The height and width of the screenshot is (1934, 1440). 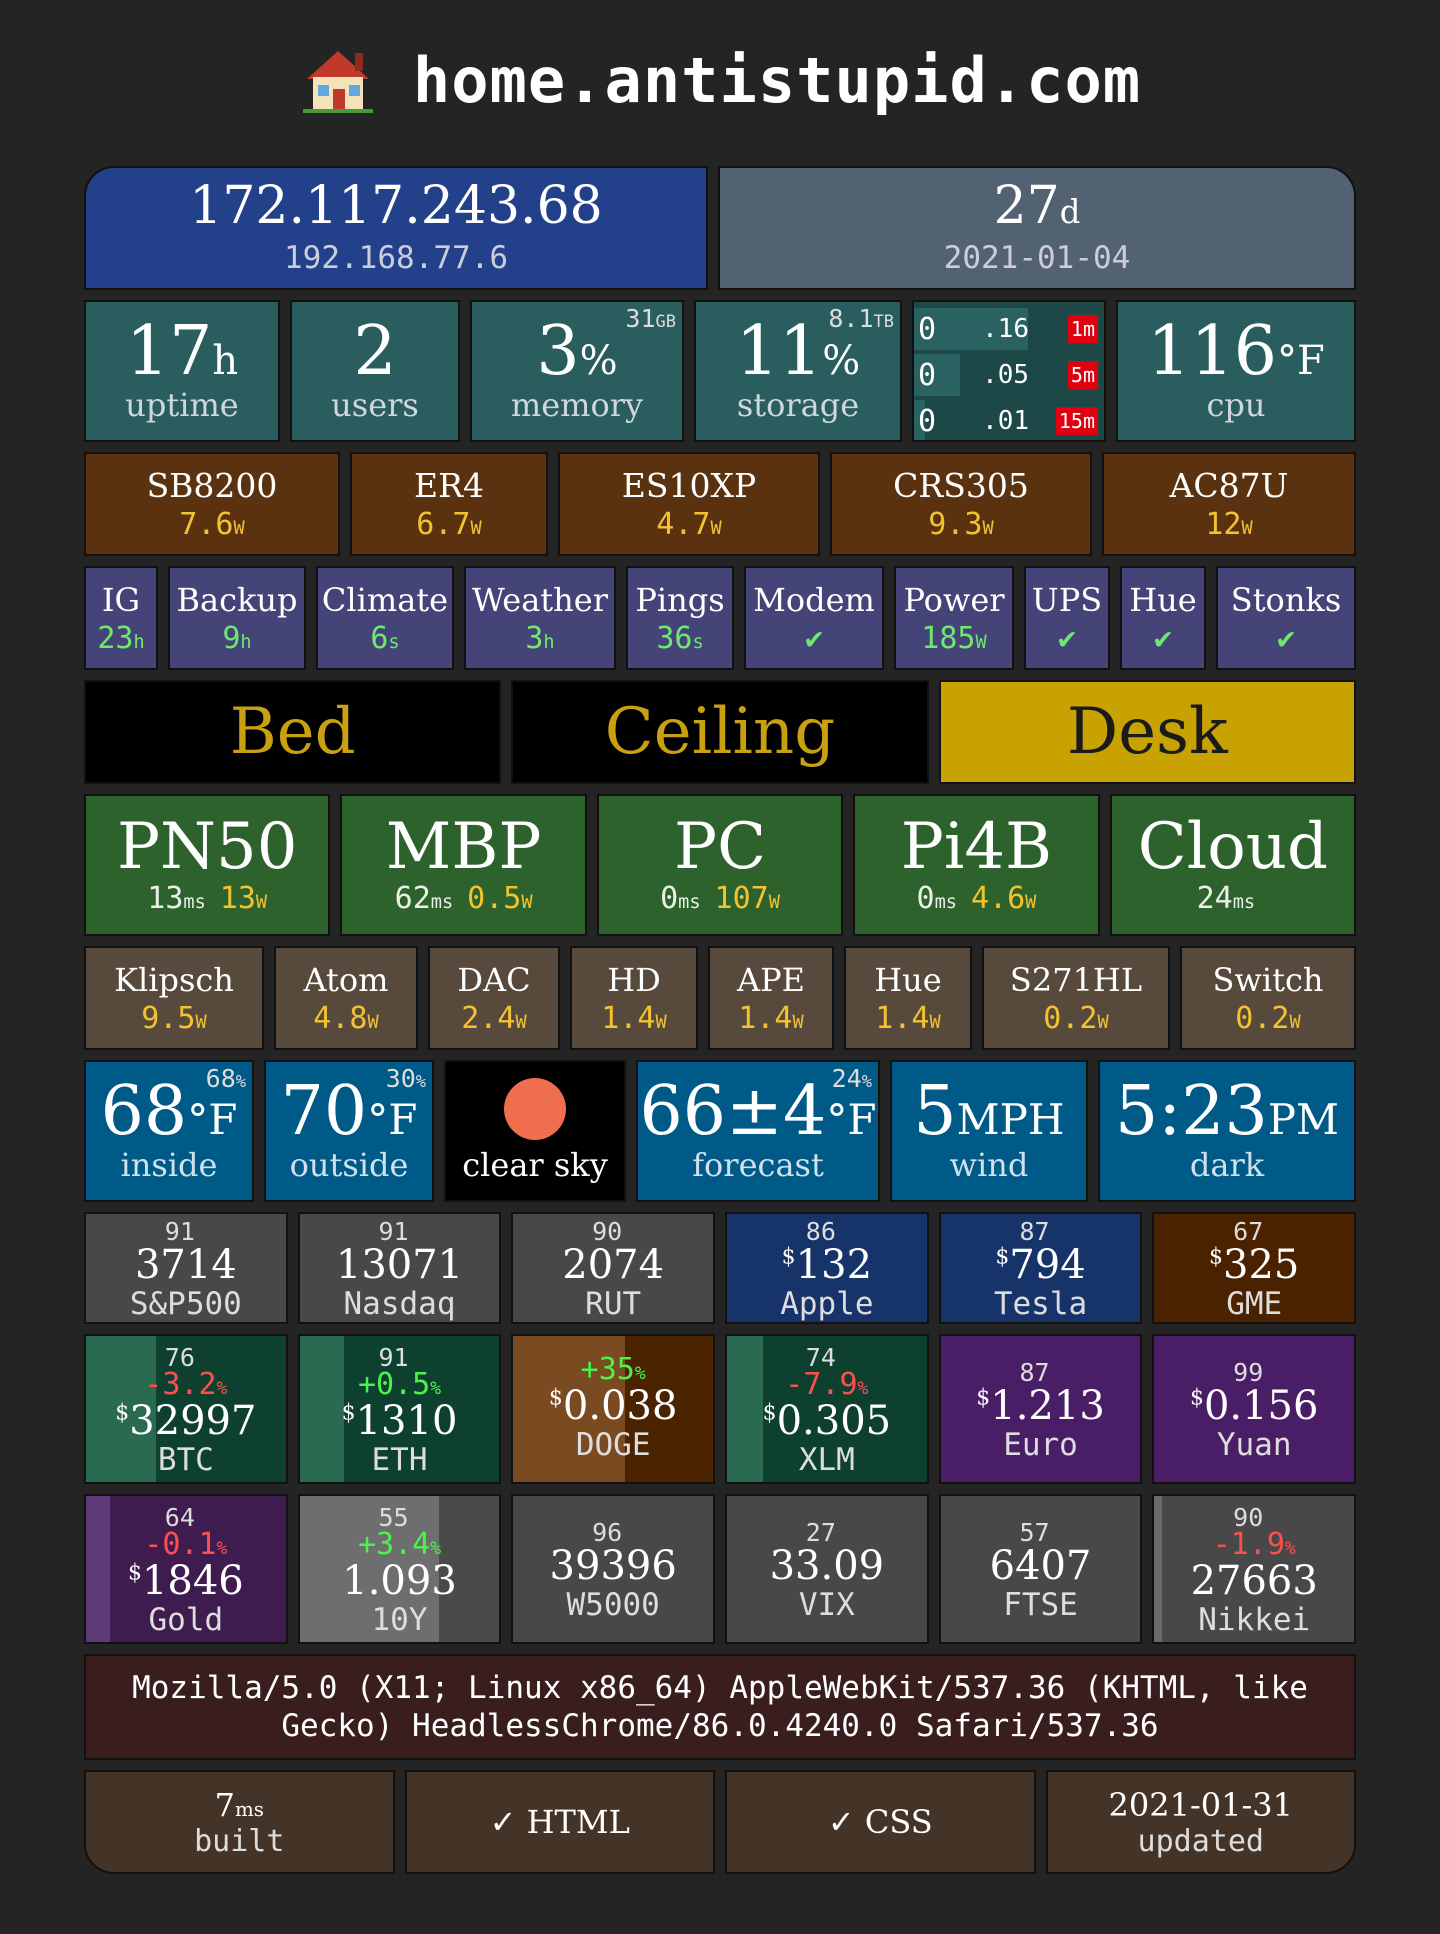 What do you see at coordinates (169, 1165) in the screenshot?
I see `inside-label: inside` at bounding box center [169, 1165].